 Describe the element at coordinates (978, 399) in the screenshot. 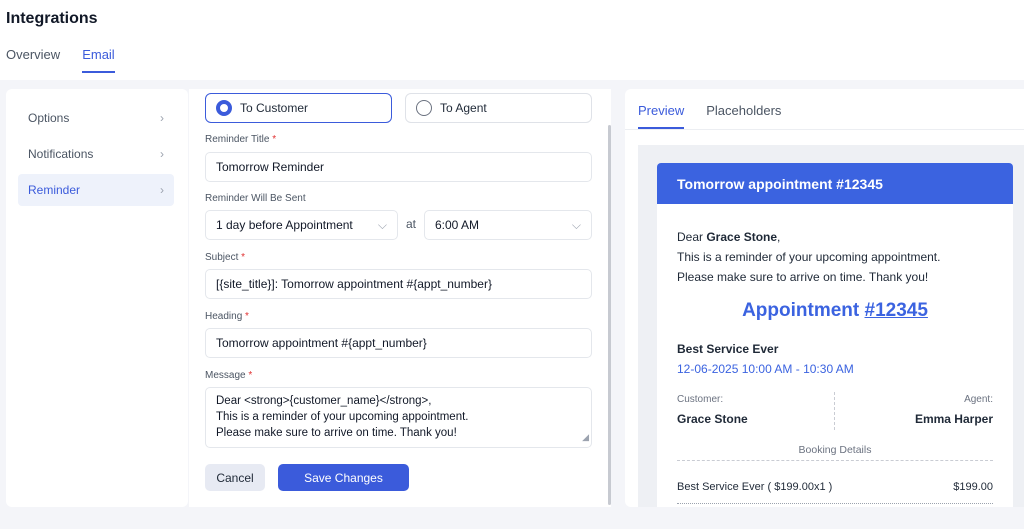

I see `agent-label: Agent:` at that location.